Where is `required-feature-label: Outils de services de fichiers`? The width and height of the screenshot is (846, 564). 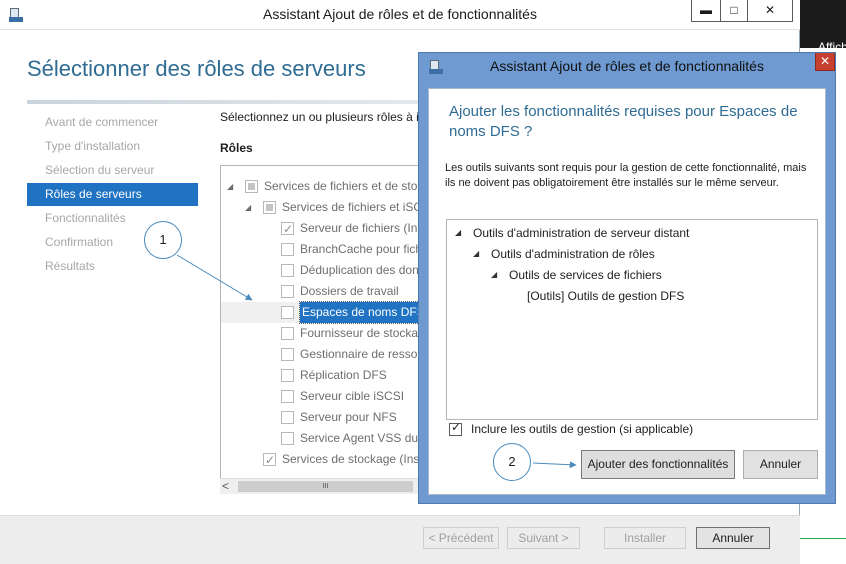 required-feature-label: Outils de services de fichiers is located at coordinates (585, 275).